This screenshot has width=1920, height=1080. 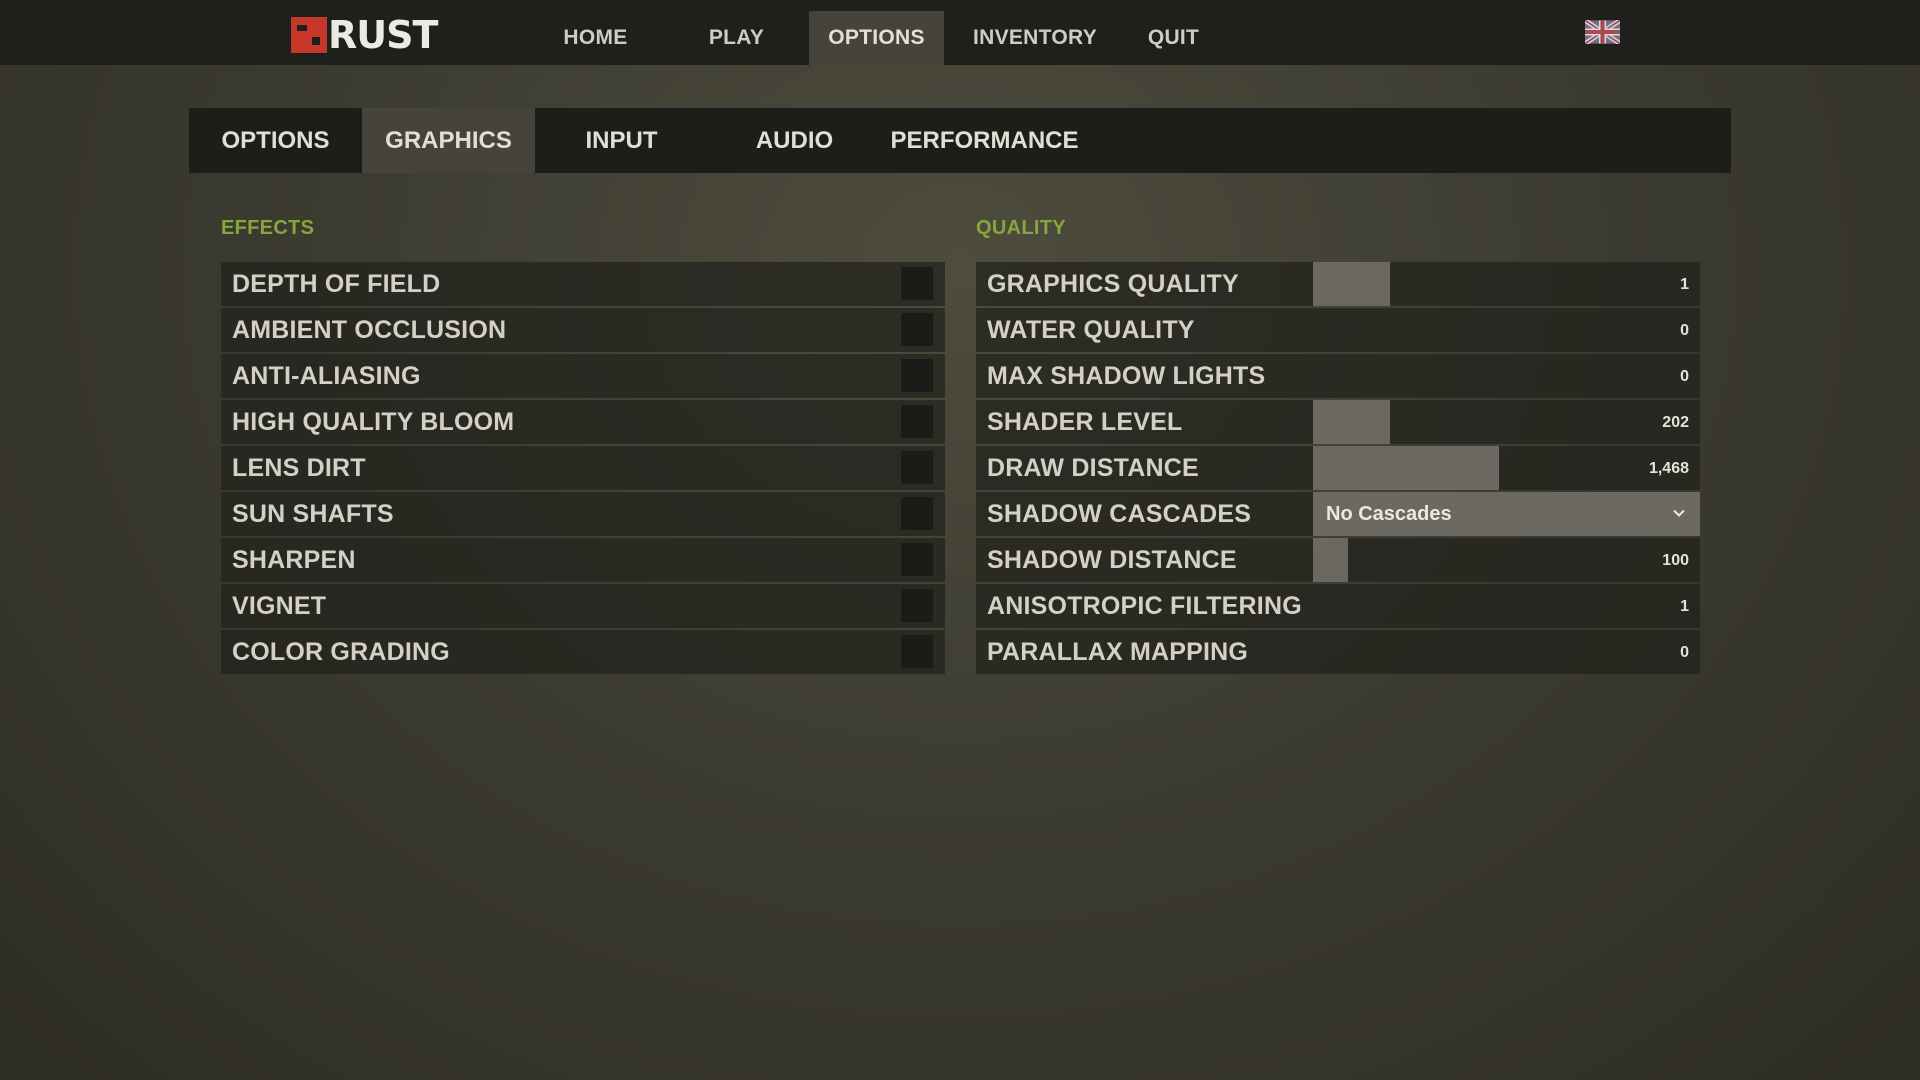 What do you see at coordinates (309, 35) in the screenshot?
I see `rust-logo-mark-icon` at bounding box center [309, 35].